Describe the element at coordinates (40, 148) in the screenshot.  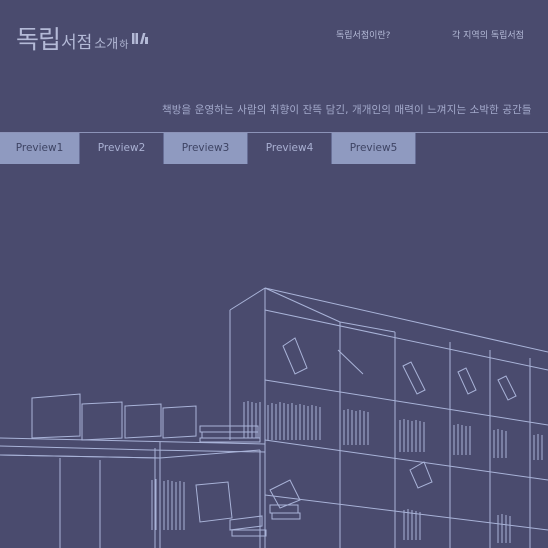
I see `tab-preview1: Preview1` at that location.